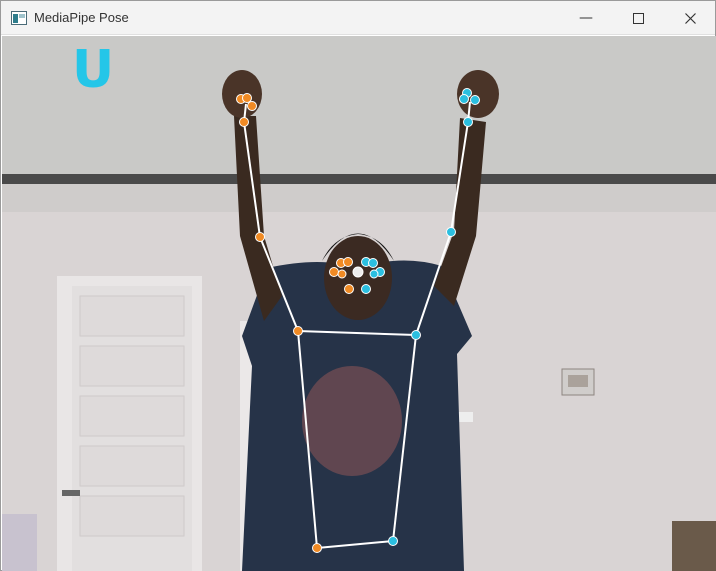  What do you see at coordinates (393, 541) in the screenshot?
I see `keypoint-right-hip` at bounding box center [393, 541].